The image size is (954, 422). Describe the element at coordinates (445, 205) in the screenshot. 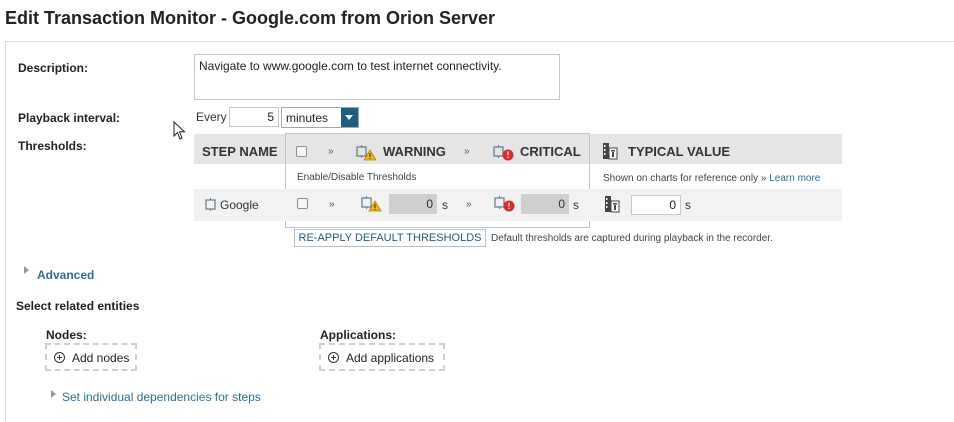

I see `warning-unit: s` at that location.